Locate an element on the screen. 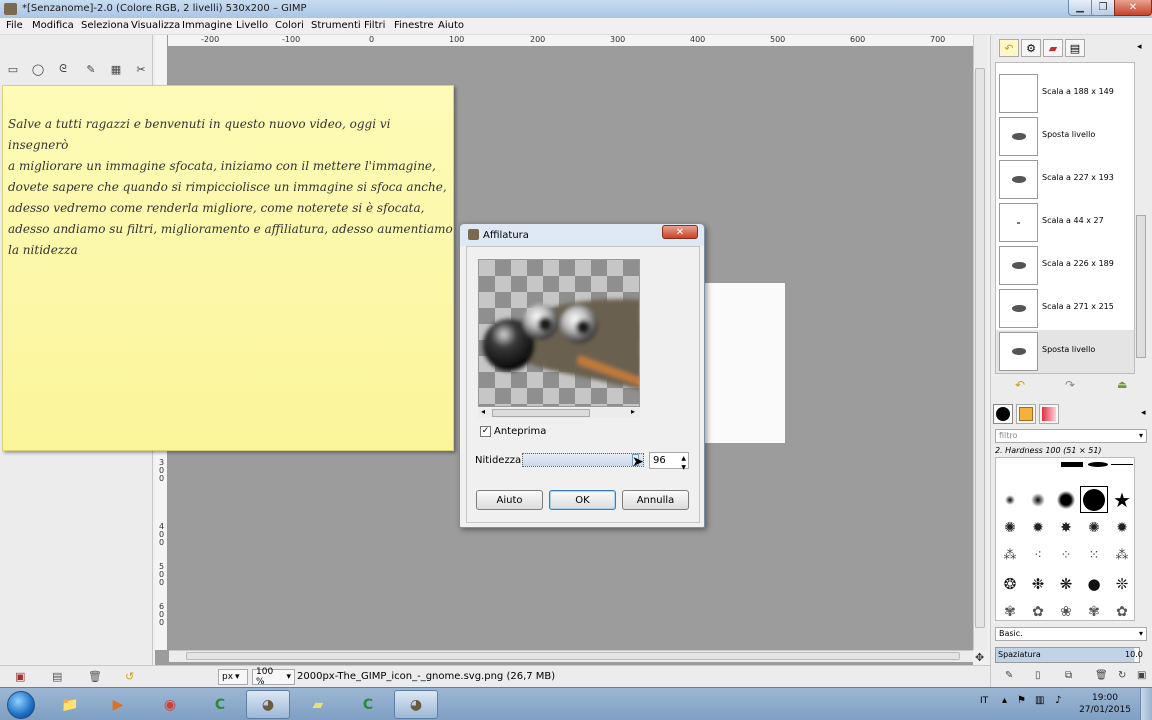 This screenshot has height=720, width=1152. scroll-right-icon: ▸ is located at coordinates (633, 411).